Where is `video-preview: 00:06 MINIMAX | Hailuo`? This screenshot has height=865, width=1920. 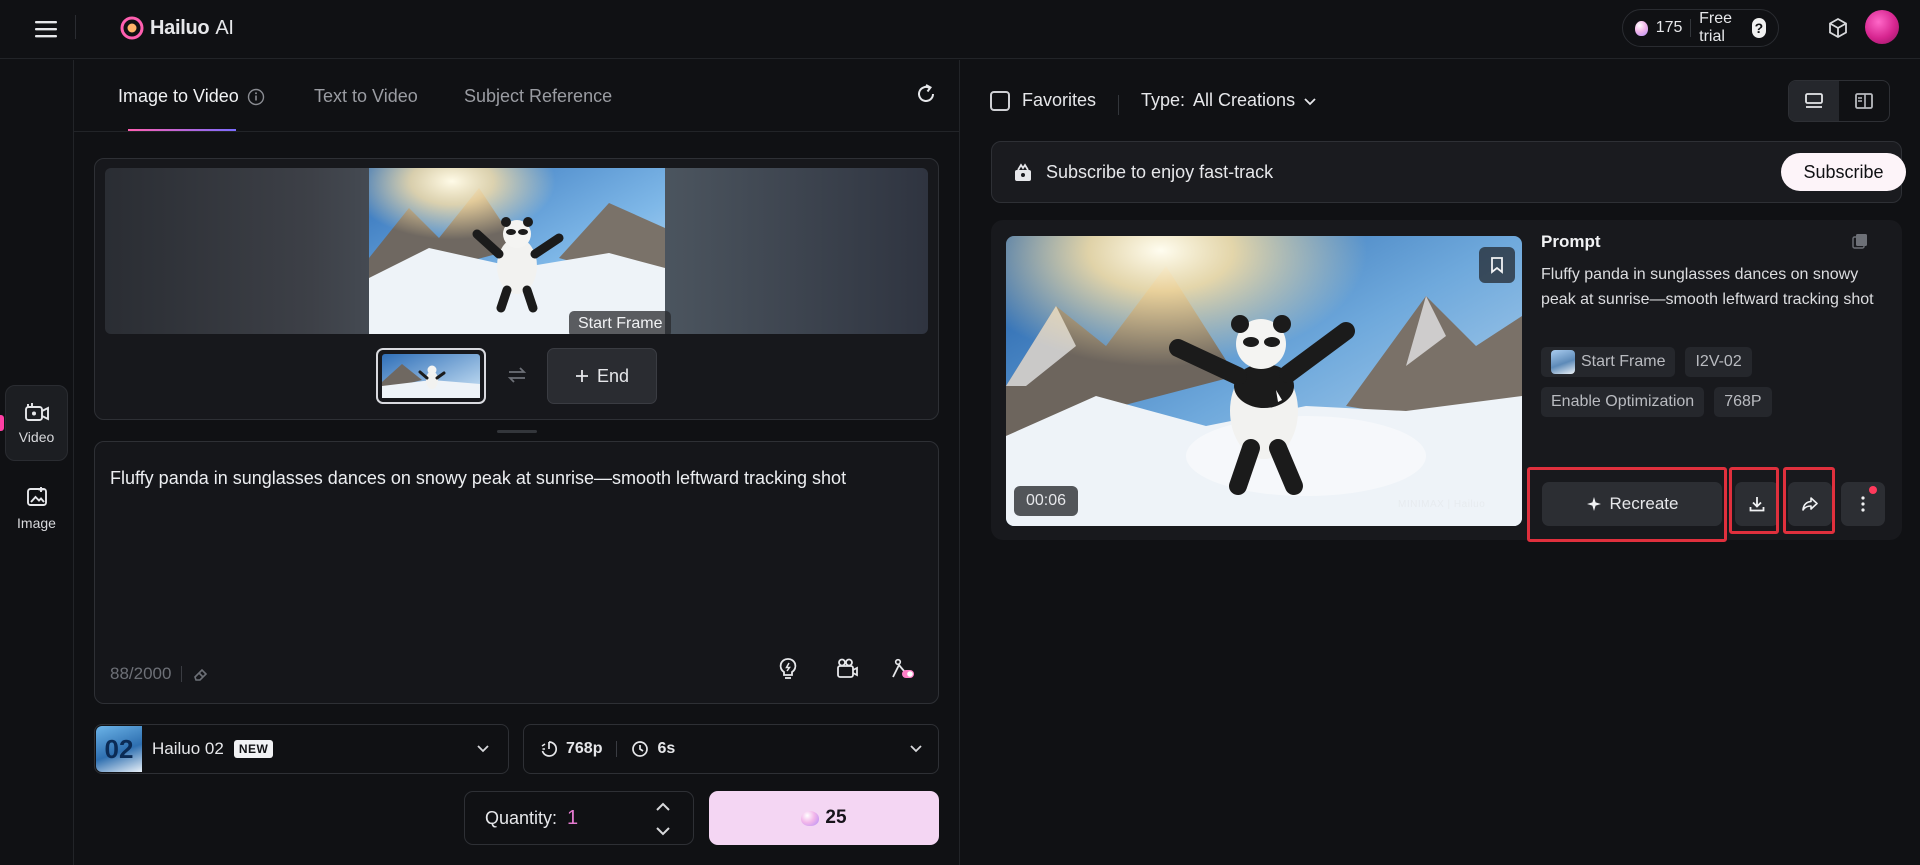 video-preview: 00:06 MINIMAX | Hailuo is located at coordinates (1264, 381).